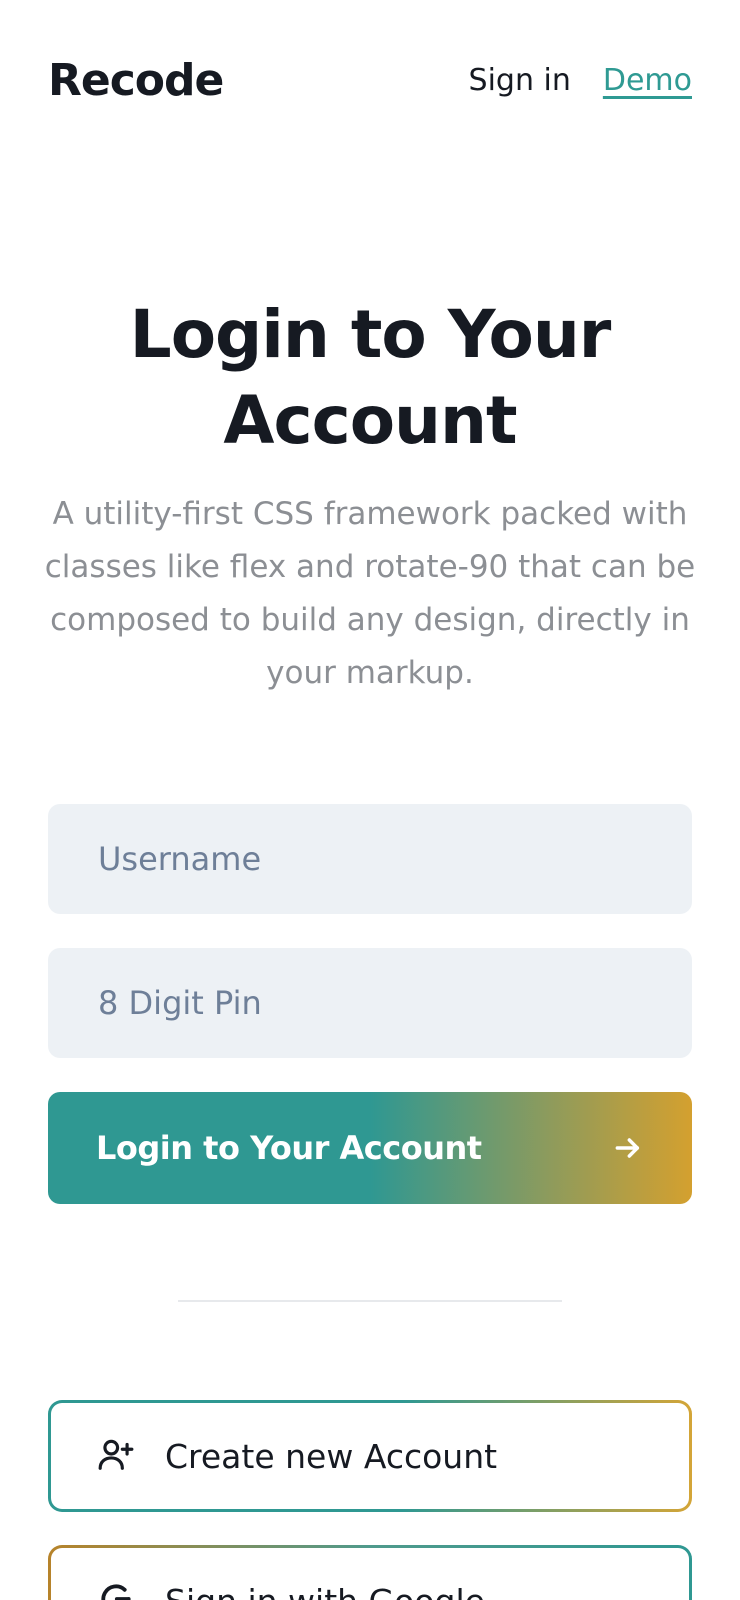  I want to click on user-plus-icon, so click(116, 1456).